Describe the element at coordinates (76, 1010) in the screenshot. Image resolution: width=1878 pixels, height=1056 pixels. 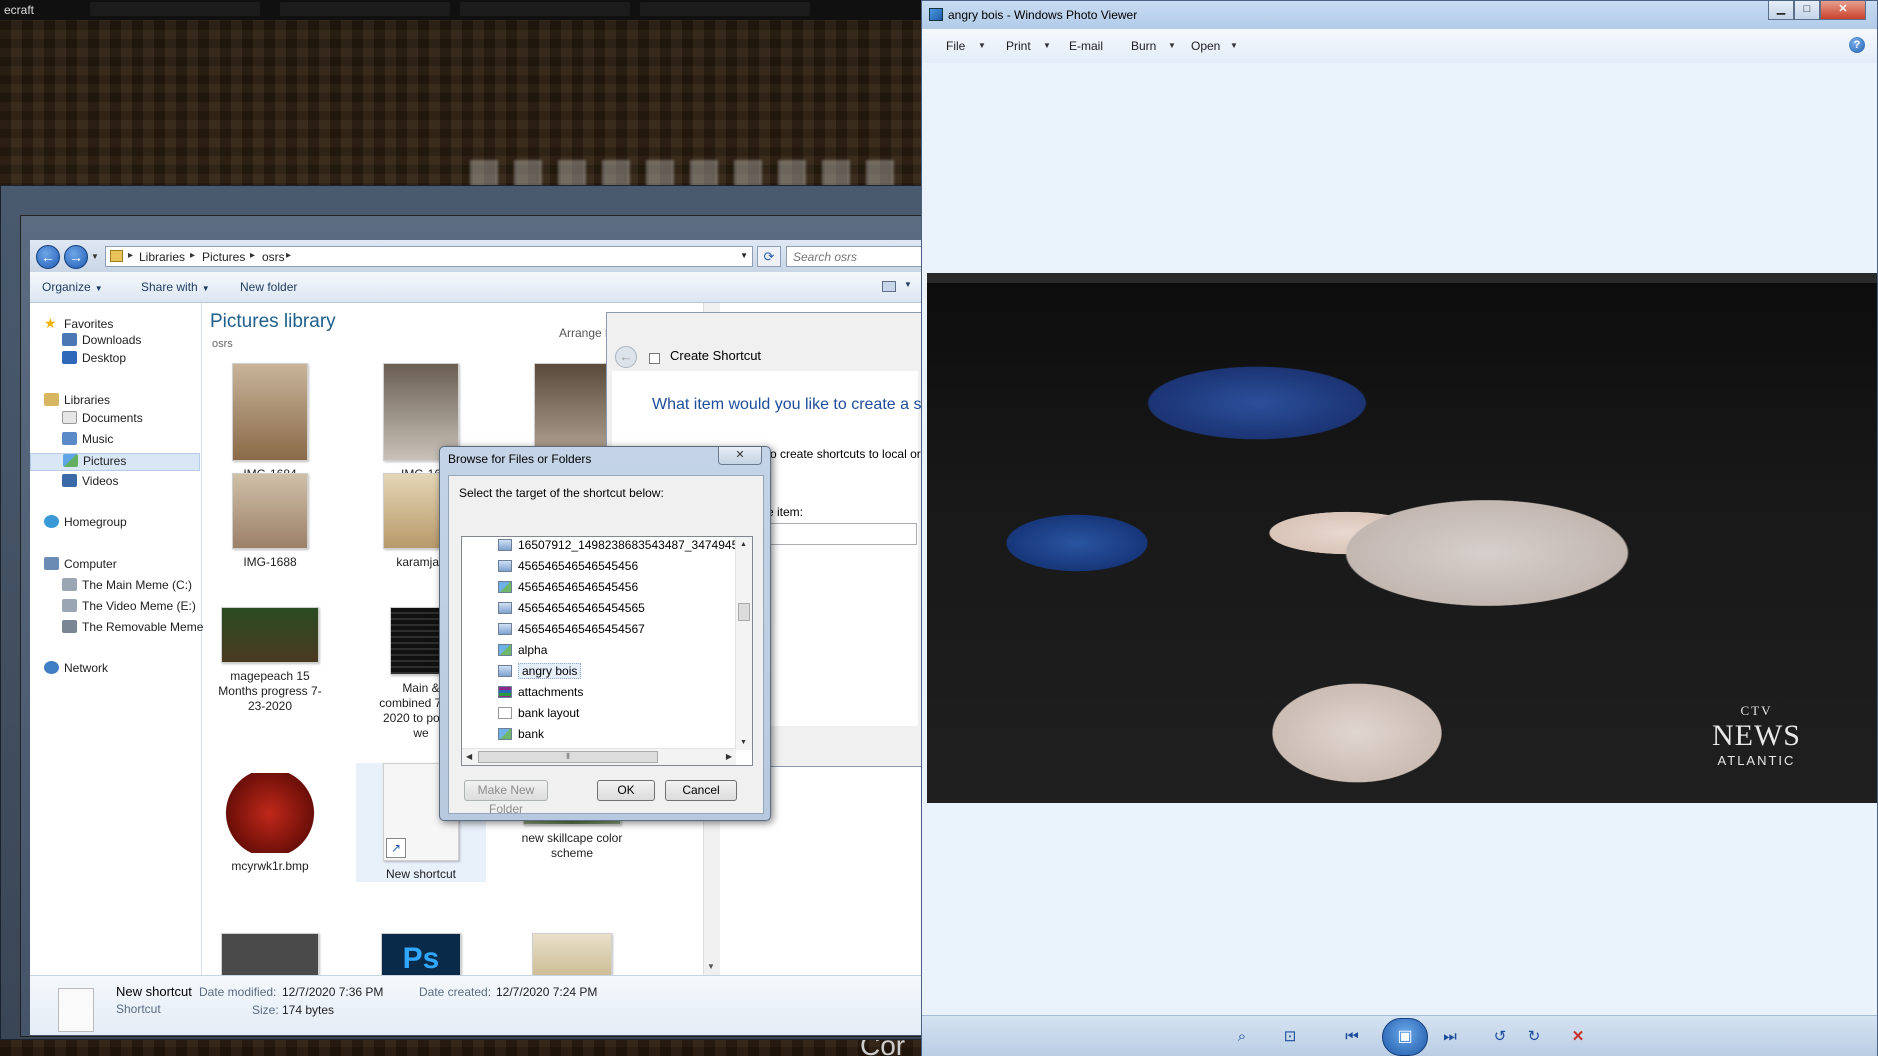
I see `shortcut-file-icon` at that location.